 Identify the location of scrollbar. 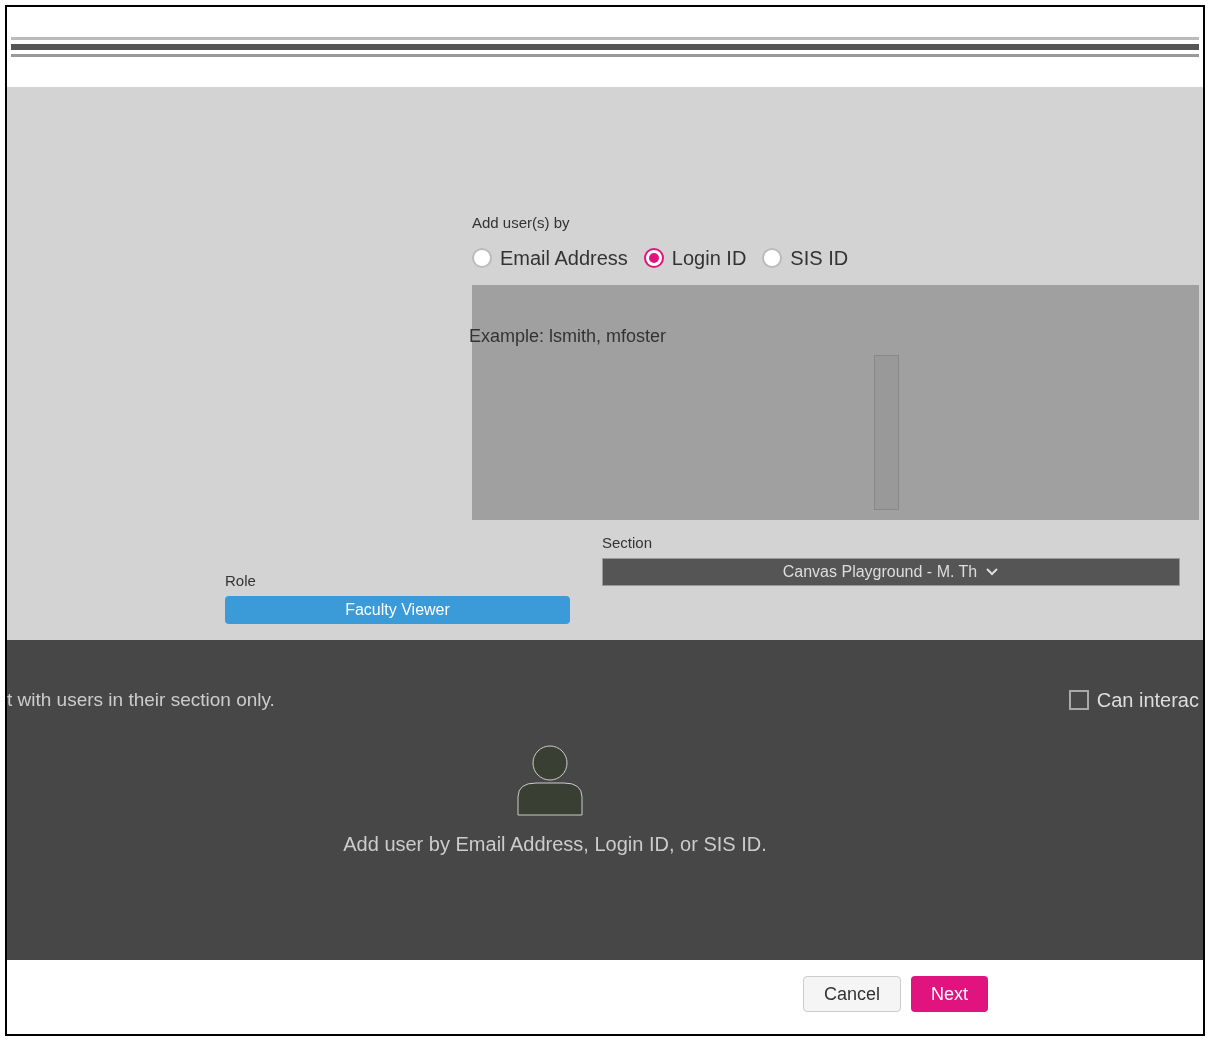
(886, 432).